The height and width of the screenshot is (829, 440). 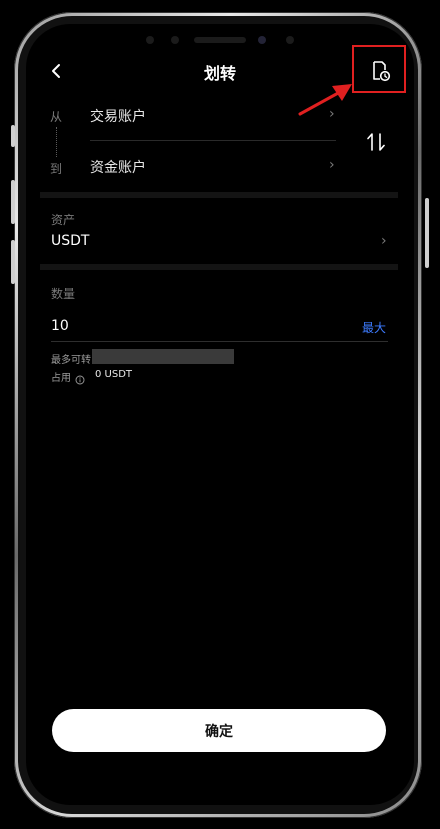 What do you see at coordinates (384, 241) in the screenshot?
I see `asset-chevron-icon: ›` at bounding box center [384, 241].